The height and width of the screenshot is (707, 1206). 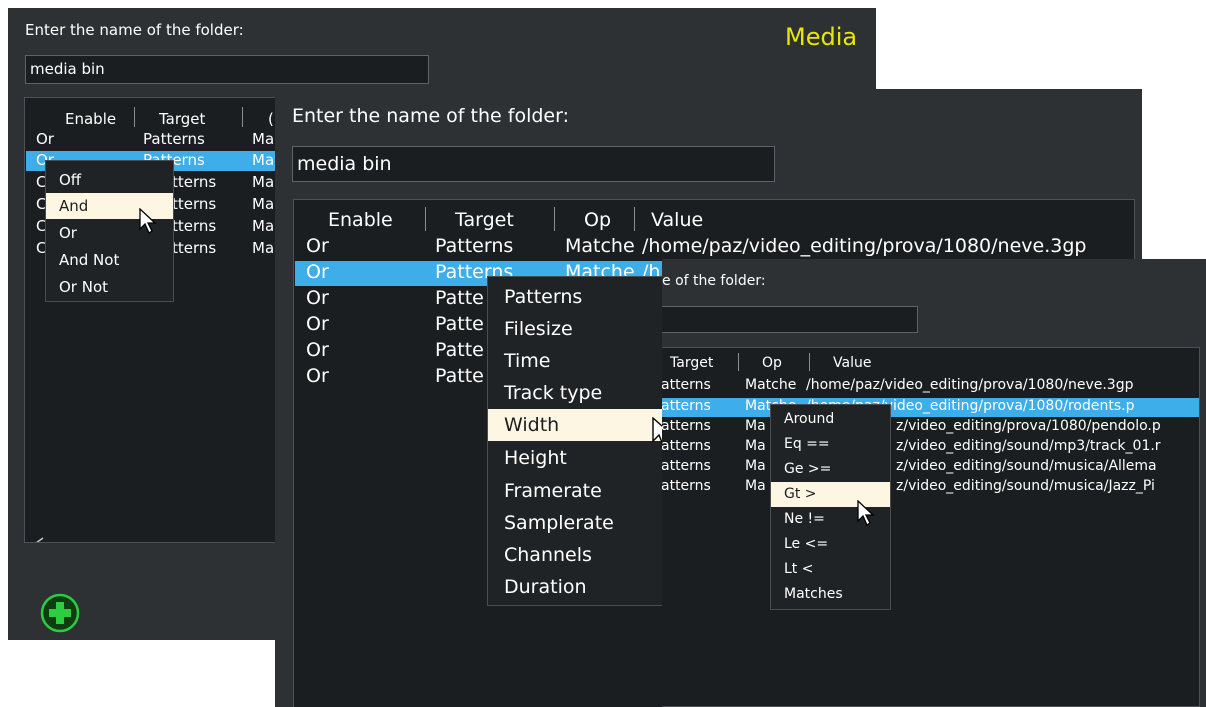 I want to click on menu-item-filesize: Filesize, so click(x=575, y=329).